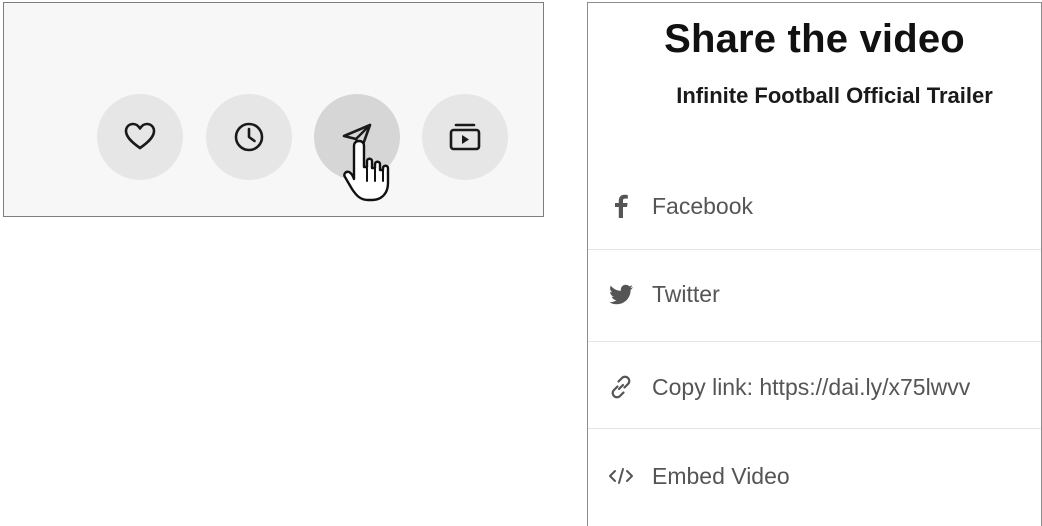 The width and height of the screenshot is (1042, 526). I want to click on share-button, so click(357, 137).